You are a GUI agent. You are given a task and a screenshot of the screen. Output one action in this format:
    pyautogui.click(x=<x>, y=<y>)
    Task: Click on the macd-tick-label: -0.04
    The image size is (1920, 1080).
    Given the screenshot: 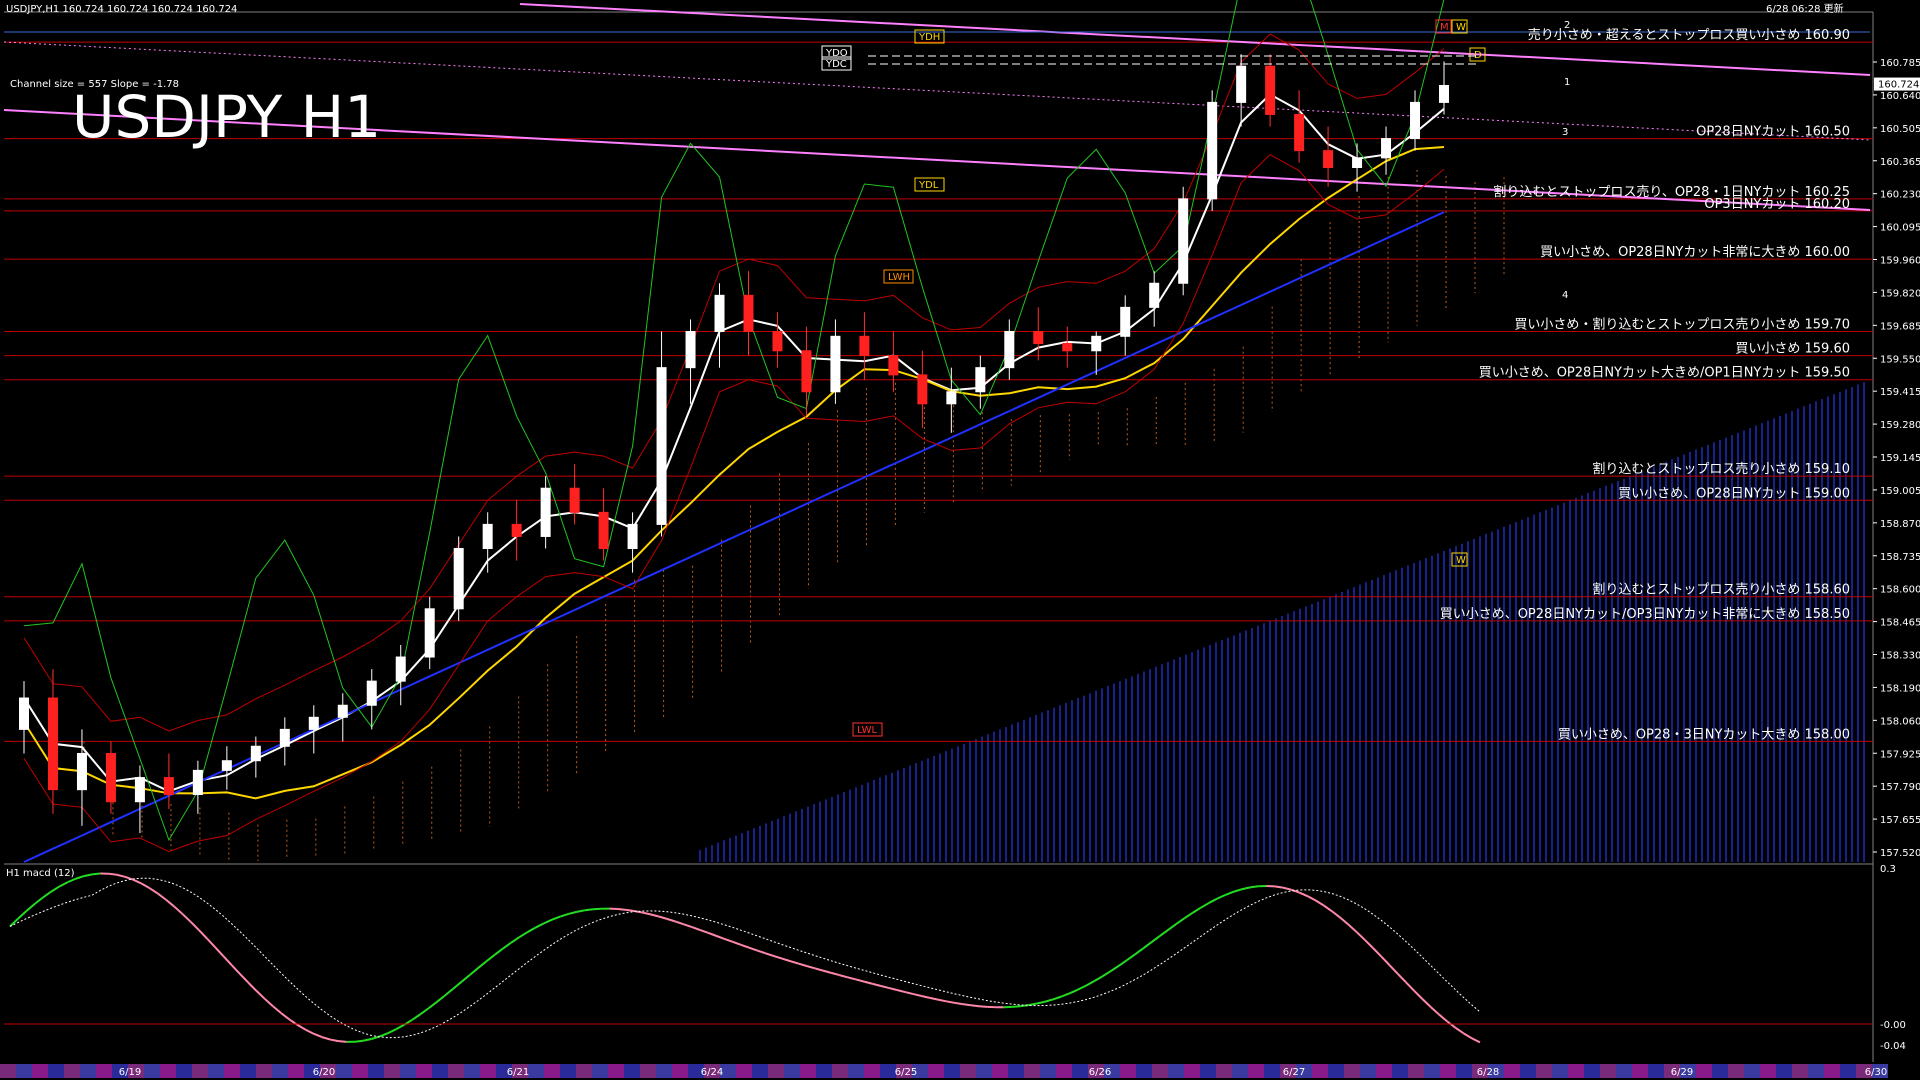 What is the action you would take?
    pyautogui.click(x=1893, y=1046)
    